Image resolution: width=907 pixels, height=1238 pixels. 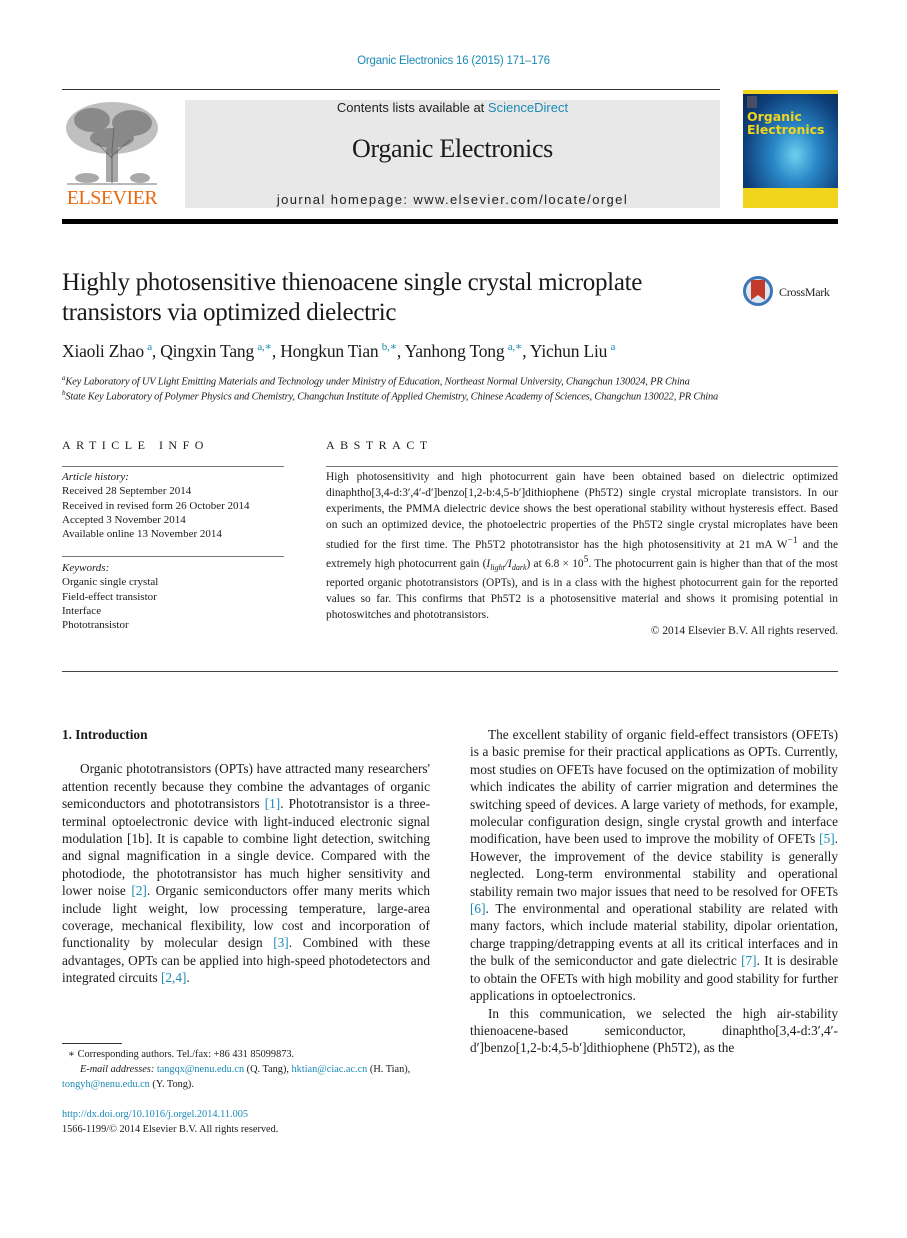 I want to click on keyword-item: Field-effect transistor, so click(x=109, y=596).